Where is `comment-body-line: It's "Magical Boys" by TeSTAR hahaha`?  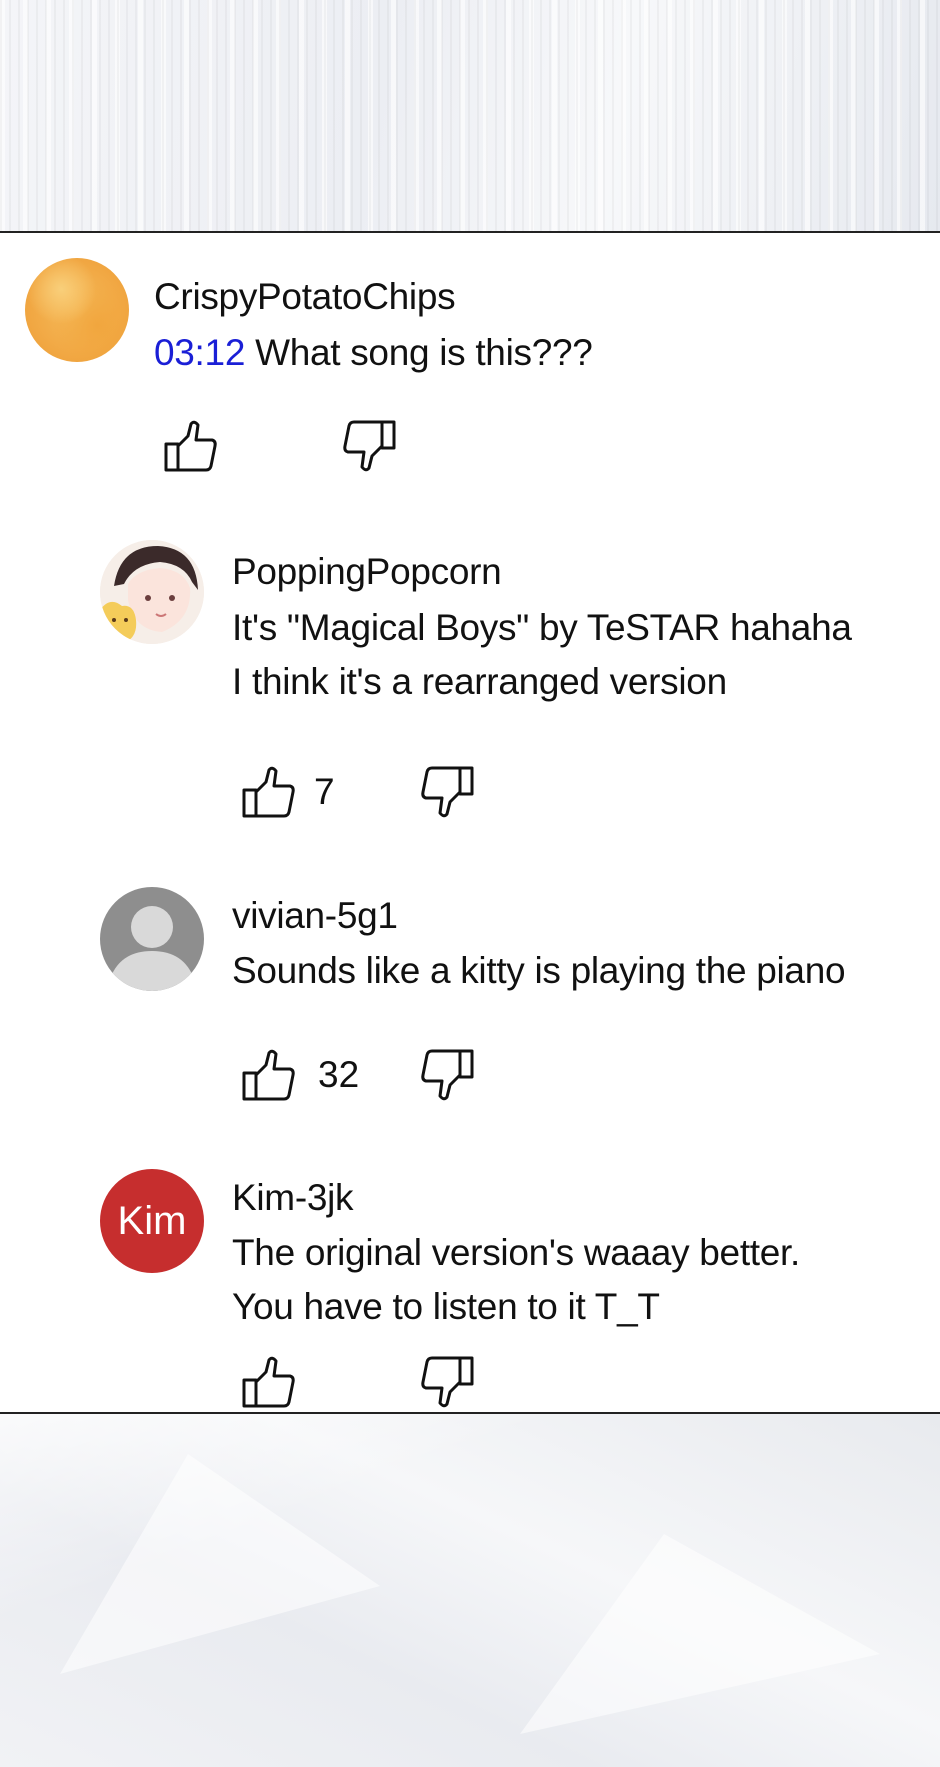
comment-body-line: It's "Magical Boys" by TeSTAR hahaha is located at coordinates (542, 627).